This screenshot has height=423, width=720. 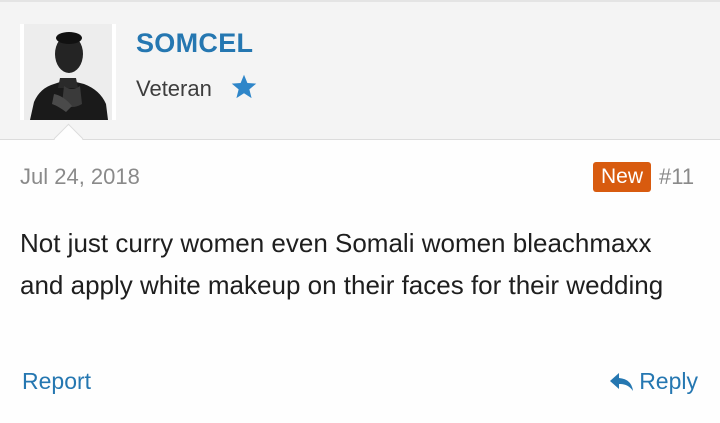 I want to click on username-link: SOMCEL, so click(x=194, y=43).